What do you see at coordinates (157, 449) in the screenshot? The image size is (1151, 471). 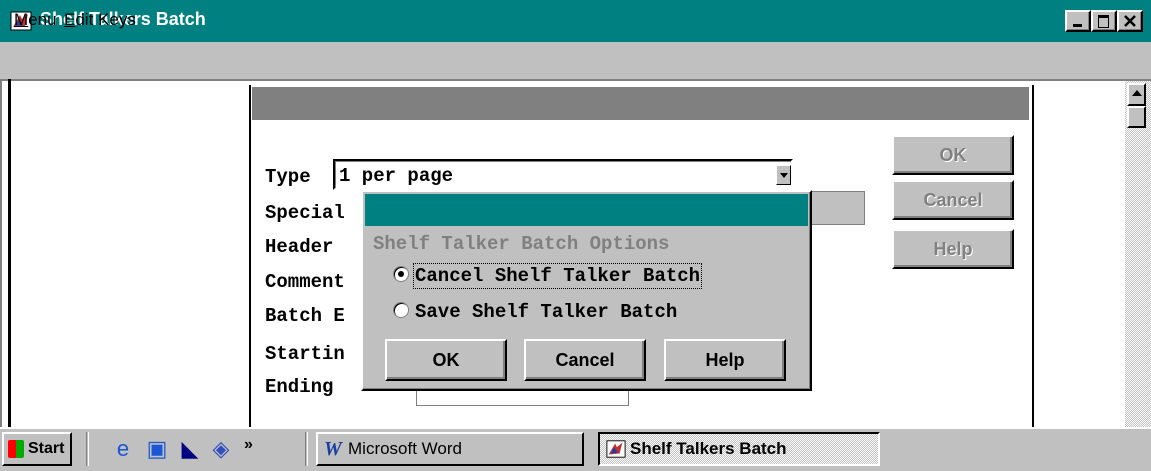 I see `show-desktop-icon: ▣` at bounding box center [157, 449].